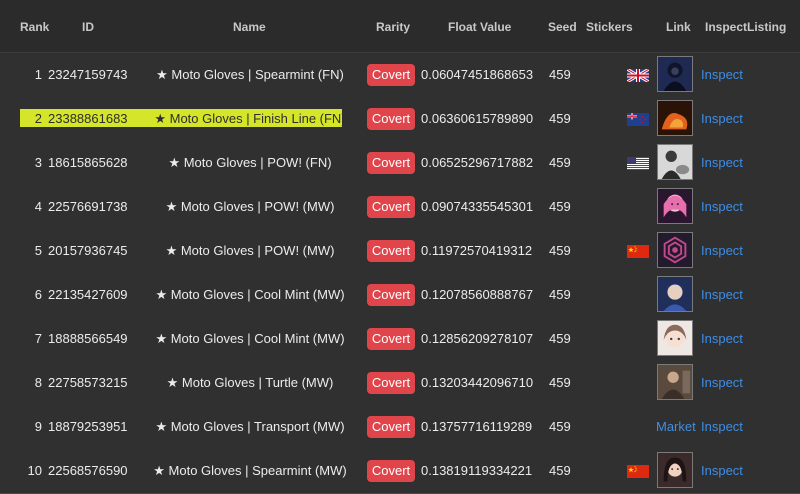  What do you see at coordinates (250, 426) in the screenshot?
I see `item-name-cell: ★ Moto Gloves | Transport (MW)` at bounding box center [250, 426].